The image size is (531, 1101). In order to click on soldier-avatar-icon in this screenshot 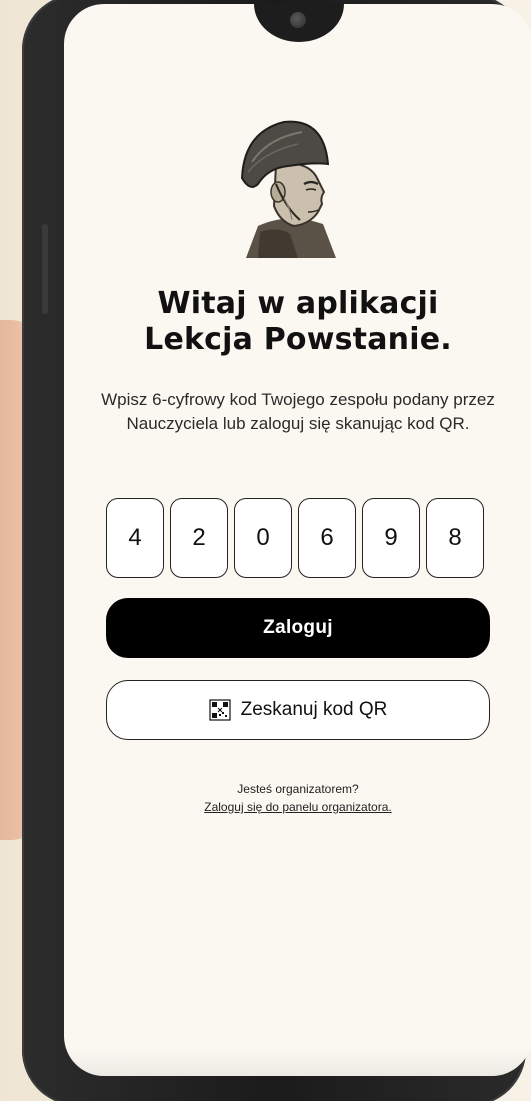, I will do `click(288, 189)`.